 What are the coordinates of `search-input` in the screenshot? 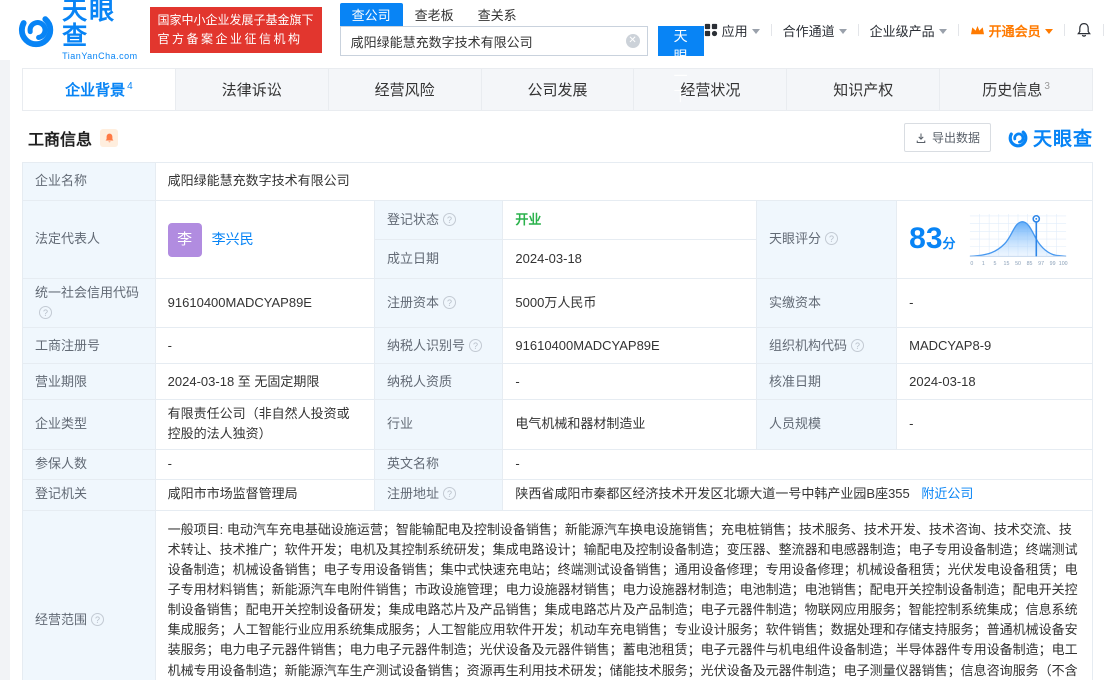 It's located at (493, 41).